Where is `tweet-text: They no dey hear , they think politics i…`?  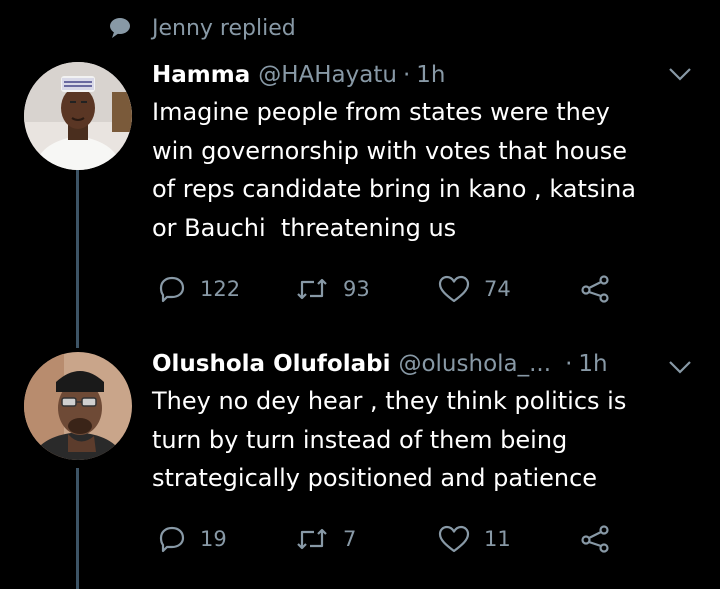 tweet-text: They no dey hear , they think politics i… is located at coordinates (389, 439).